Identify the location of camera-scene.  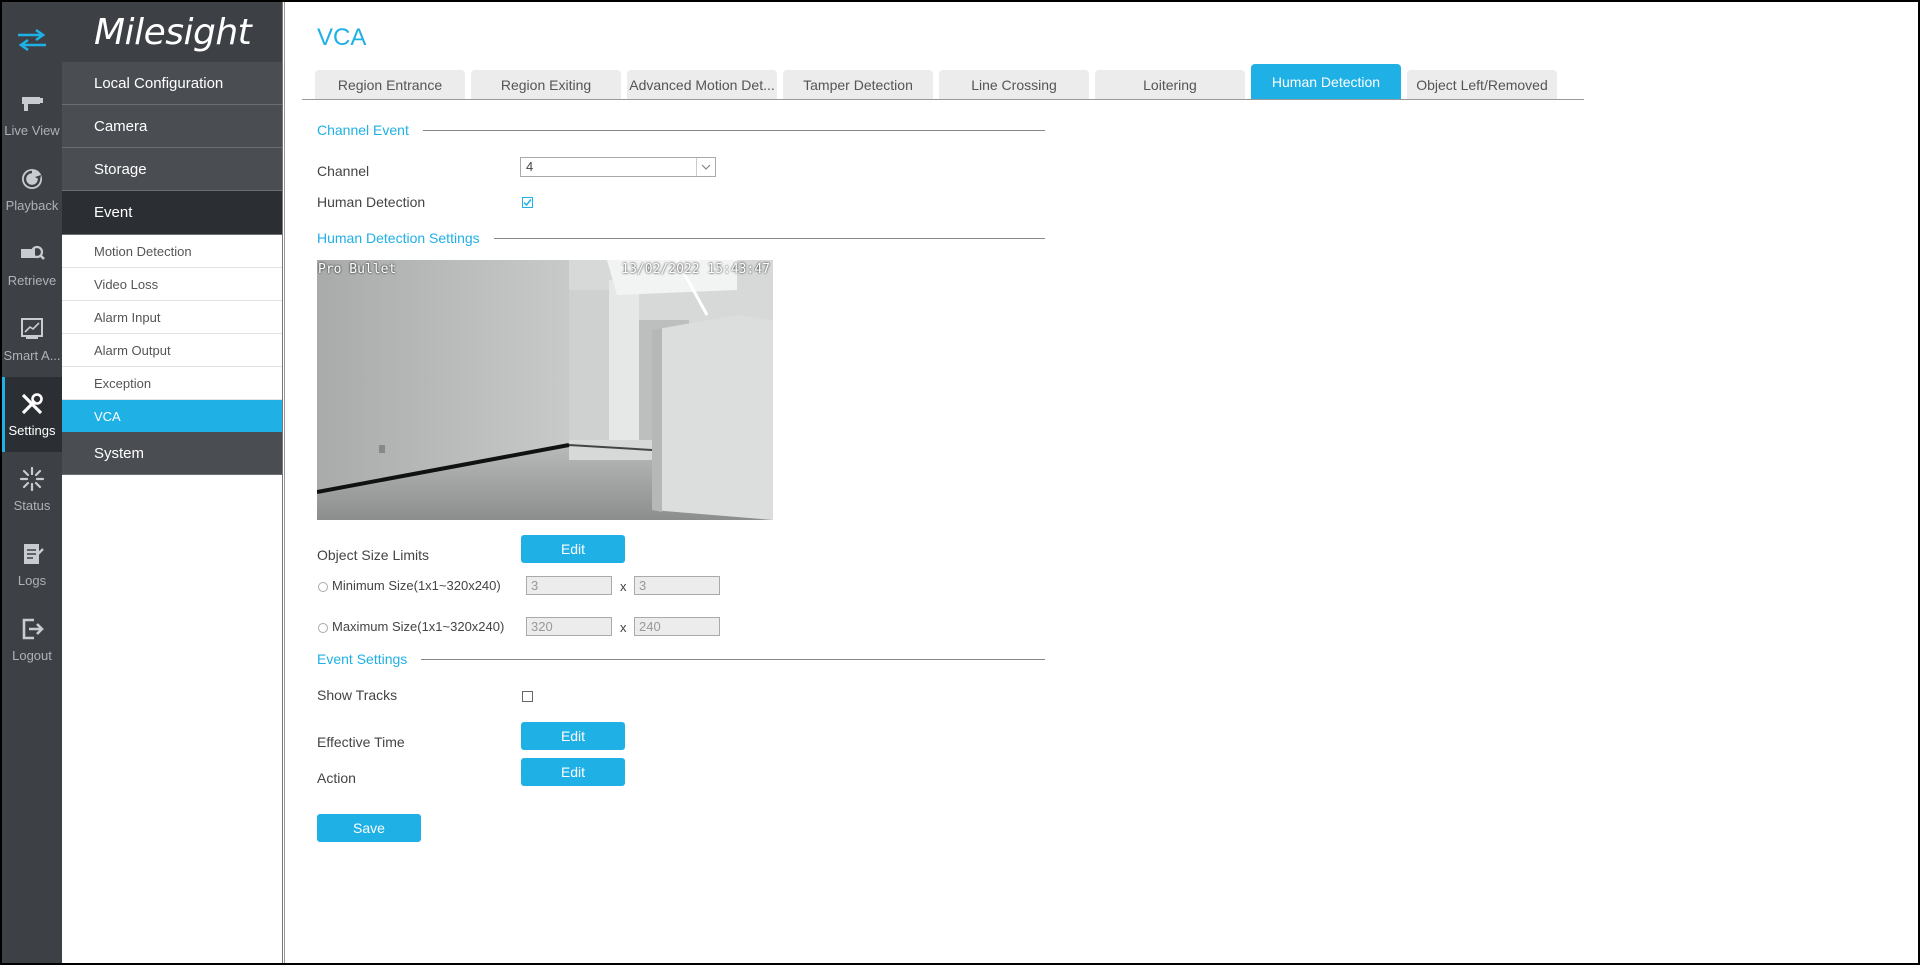
(545, 390).